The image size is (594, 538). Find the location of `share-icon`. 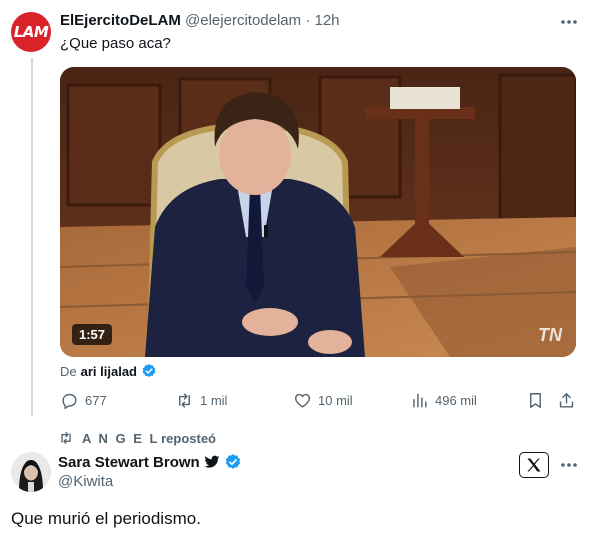

share-icon is located at coordinates (566, 400).